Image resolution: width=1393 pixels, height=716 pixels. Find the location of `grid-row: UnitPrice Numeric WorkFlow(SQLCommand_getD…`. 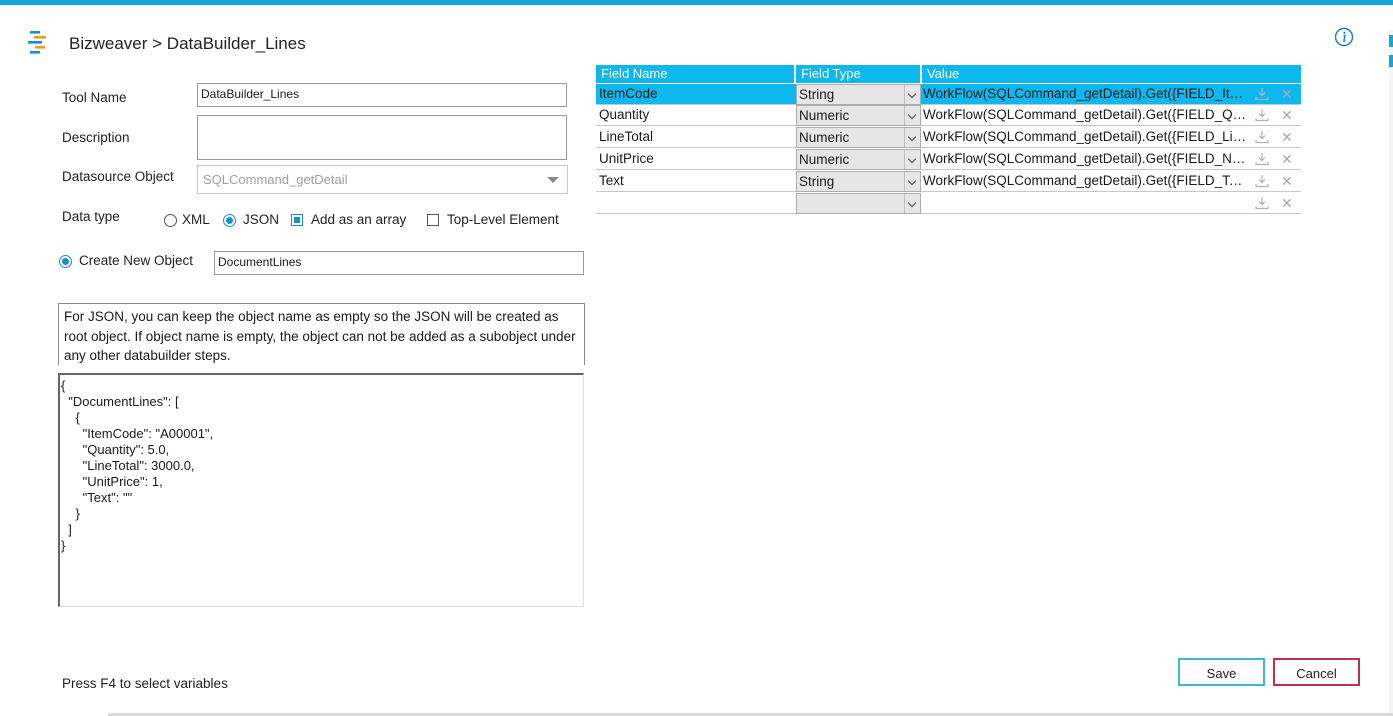

grid-row: UnitPrice Numeric WorkFlow(SQLCommand_getD… is located at coordinates (948, 159).